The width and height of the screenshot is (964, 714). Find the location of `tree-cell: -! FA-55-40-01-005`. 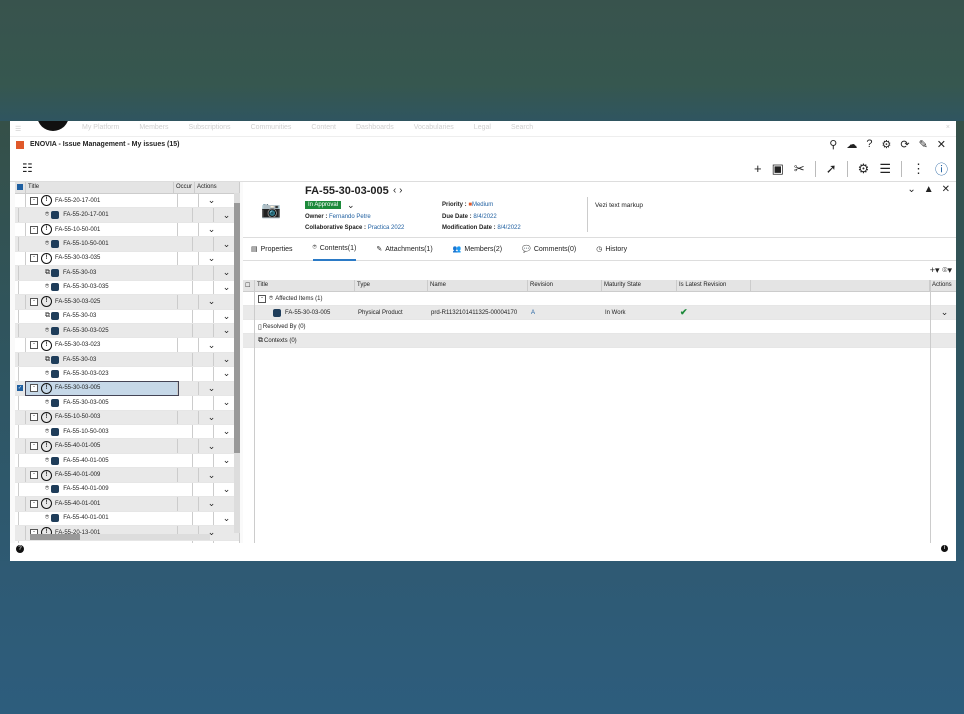

tree-cell: -! FA-55-40-01-005 is located at coordinates (102, 446).